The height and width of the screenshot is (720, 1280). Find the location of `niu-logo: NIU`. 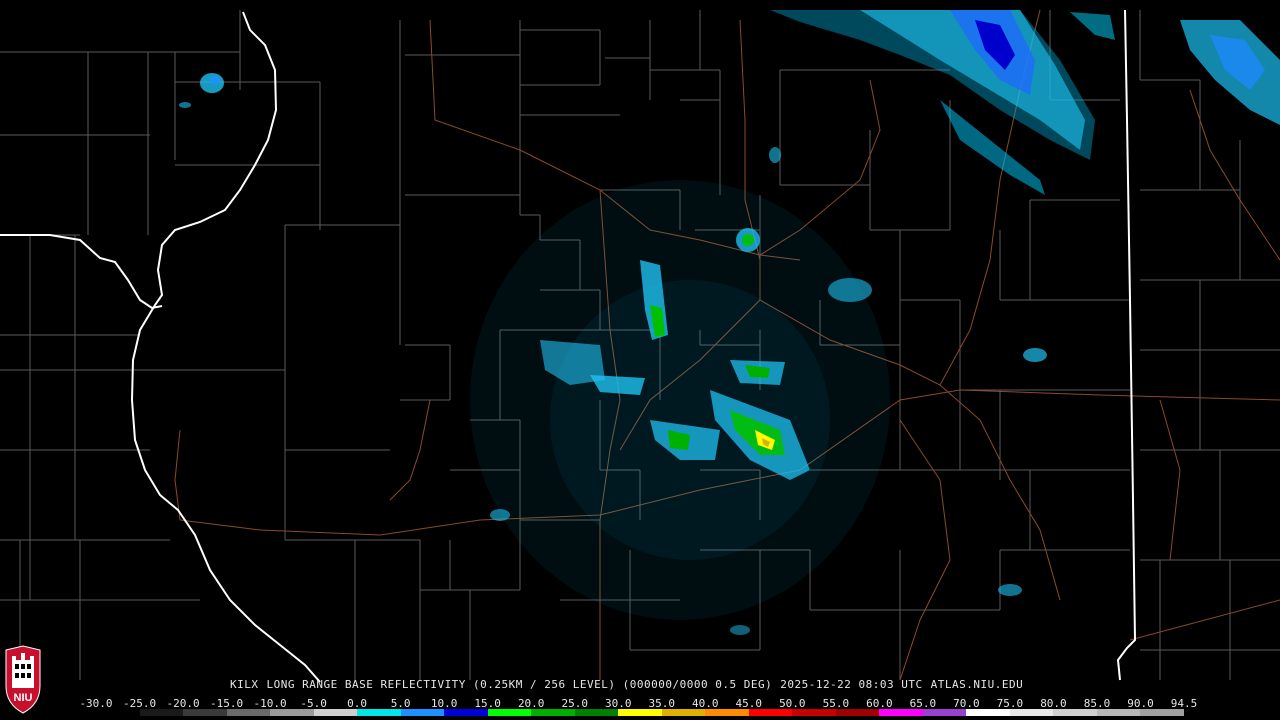

niu-logo: NIU is located at coordinates (23, 679).